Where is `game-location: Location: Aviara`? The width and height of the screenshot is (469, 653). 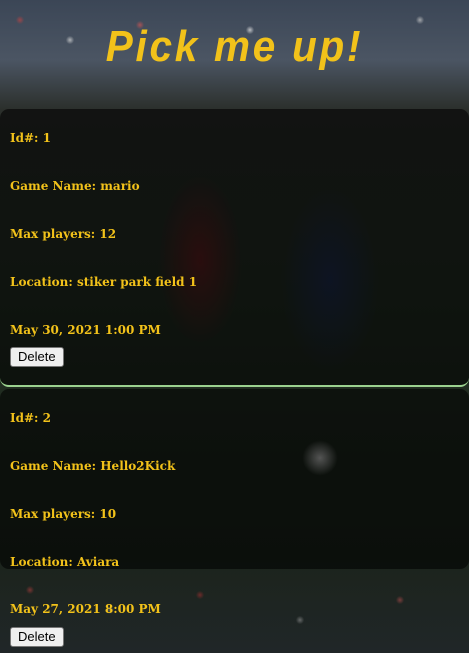 game-location: Location: Aviara is located at coordinates (65, 562).